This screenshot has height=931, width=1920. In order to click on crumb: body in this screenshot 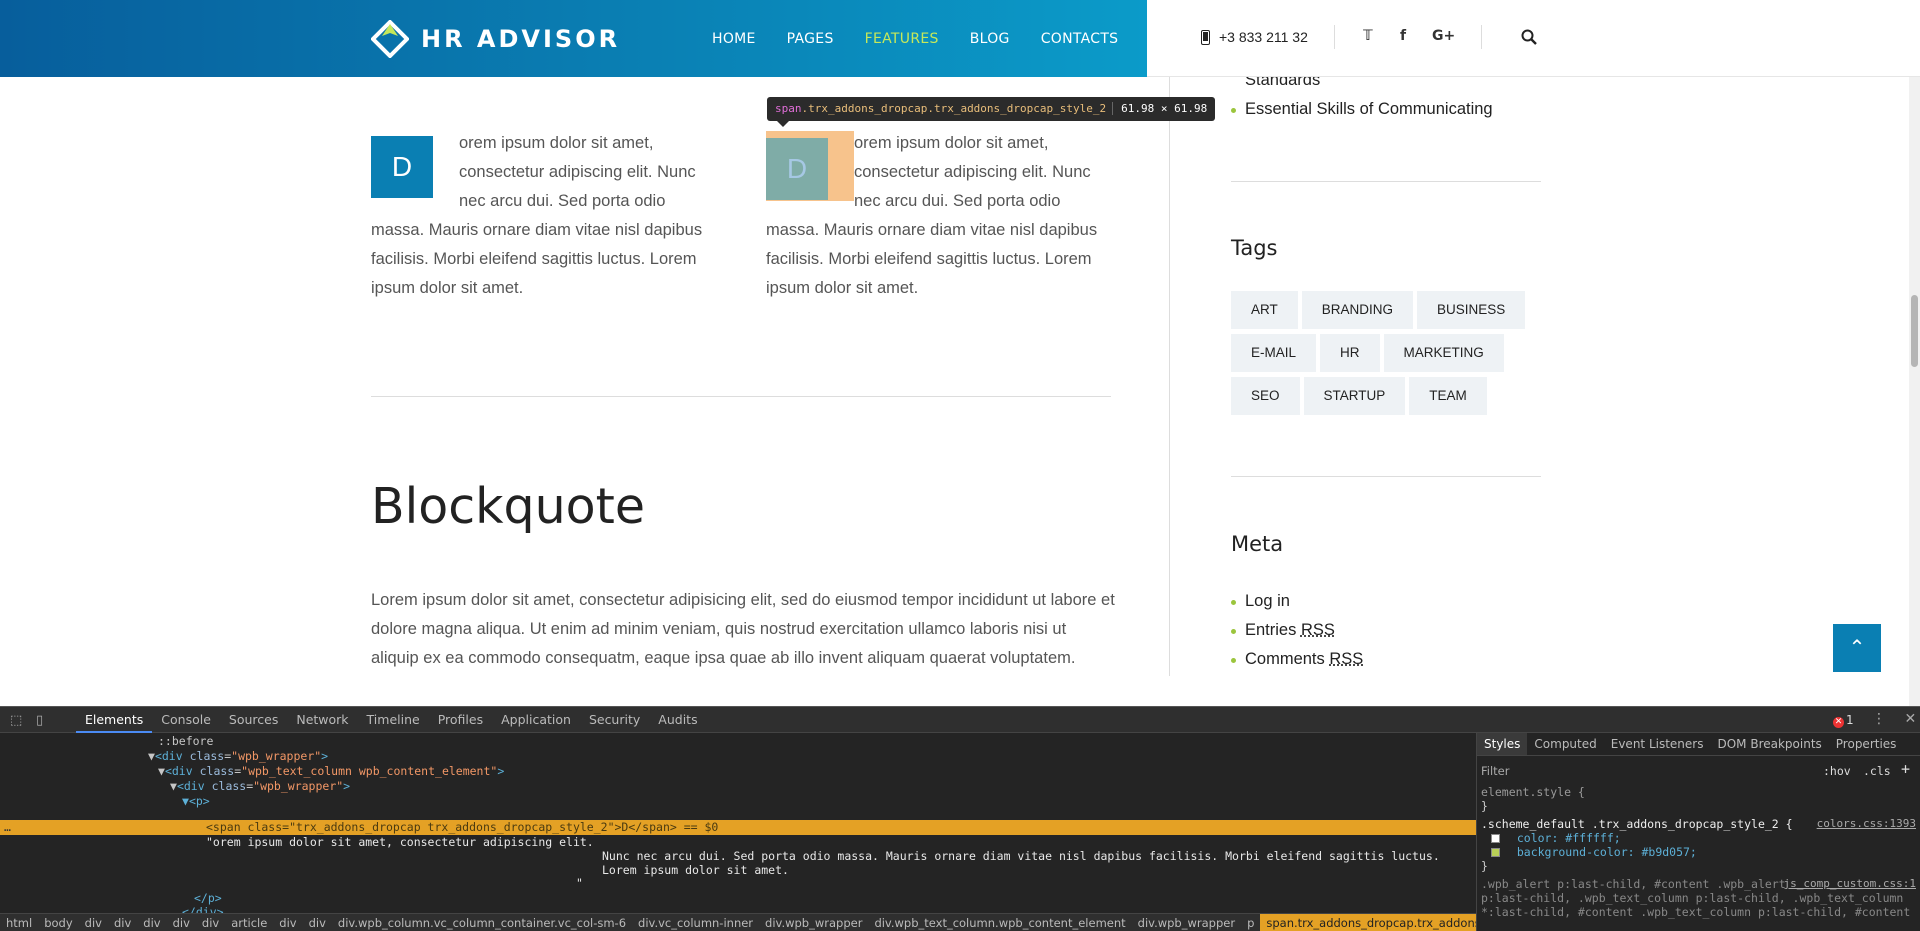, I will do `click(58, 922)`.